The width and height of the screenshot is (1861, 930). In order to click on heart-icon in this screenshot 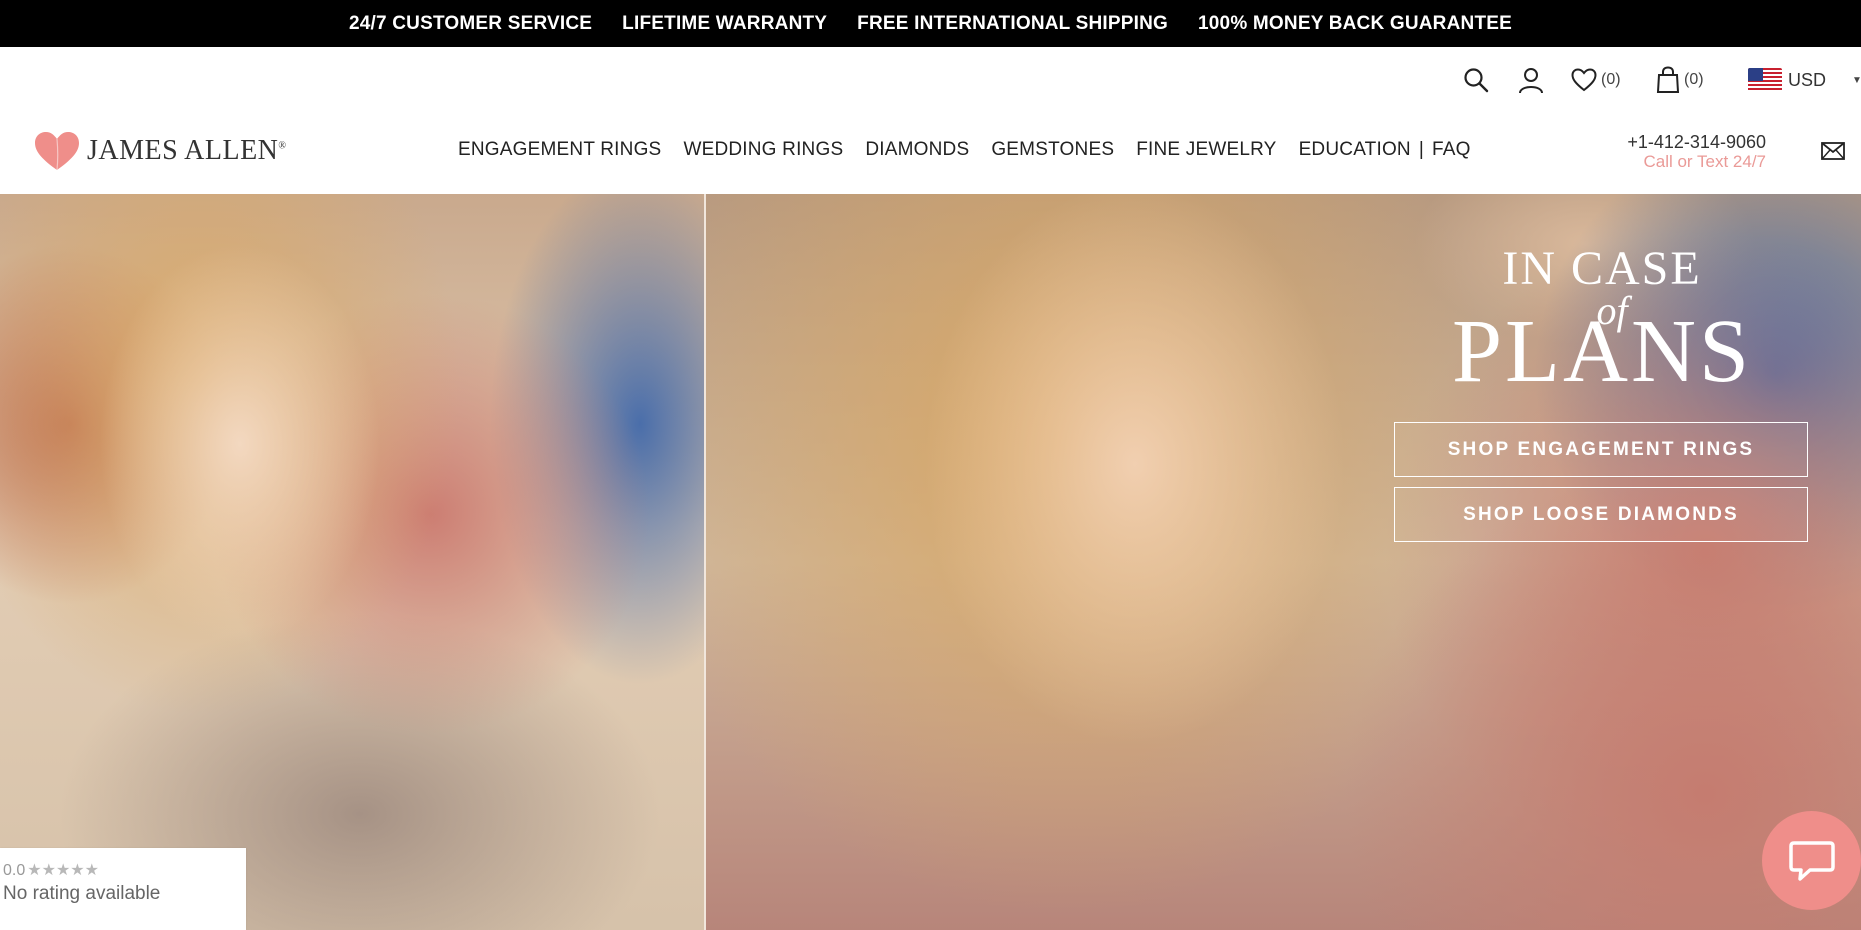, I will do `click(1584, 80)`.